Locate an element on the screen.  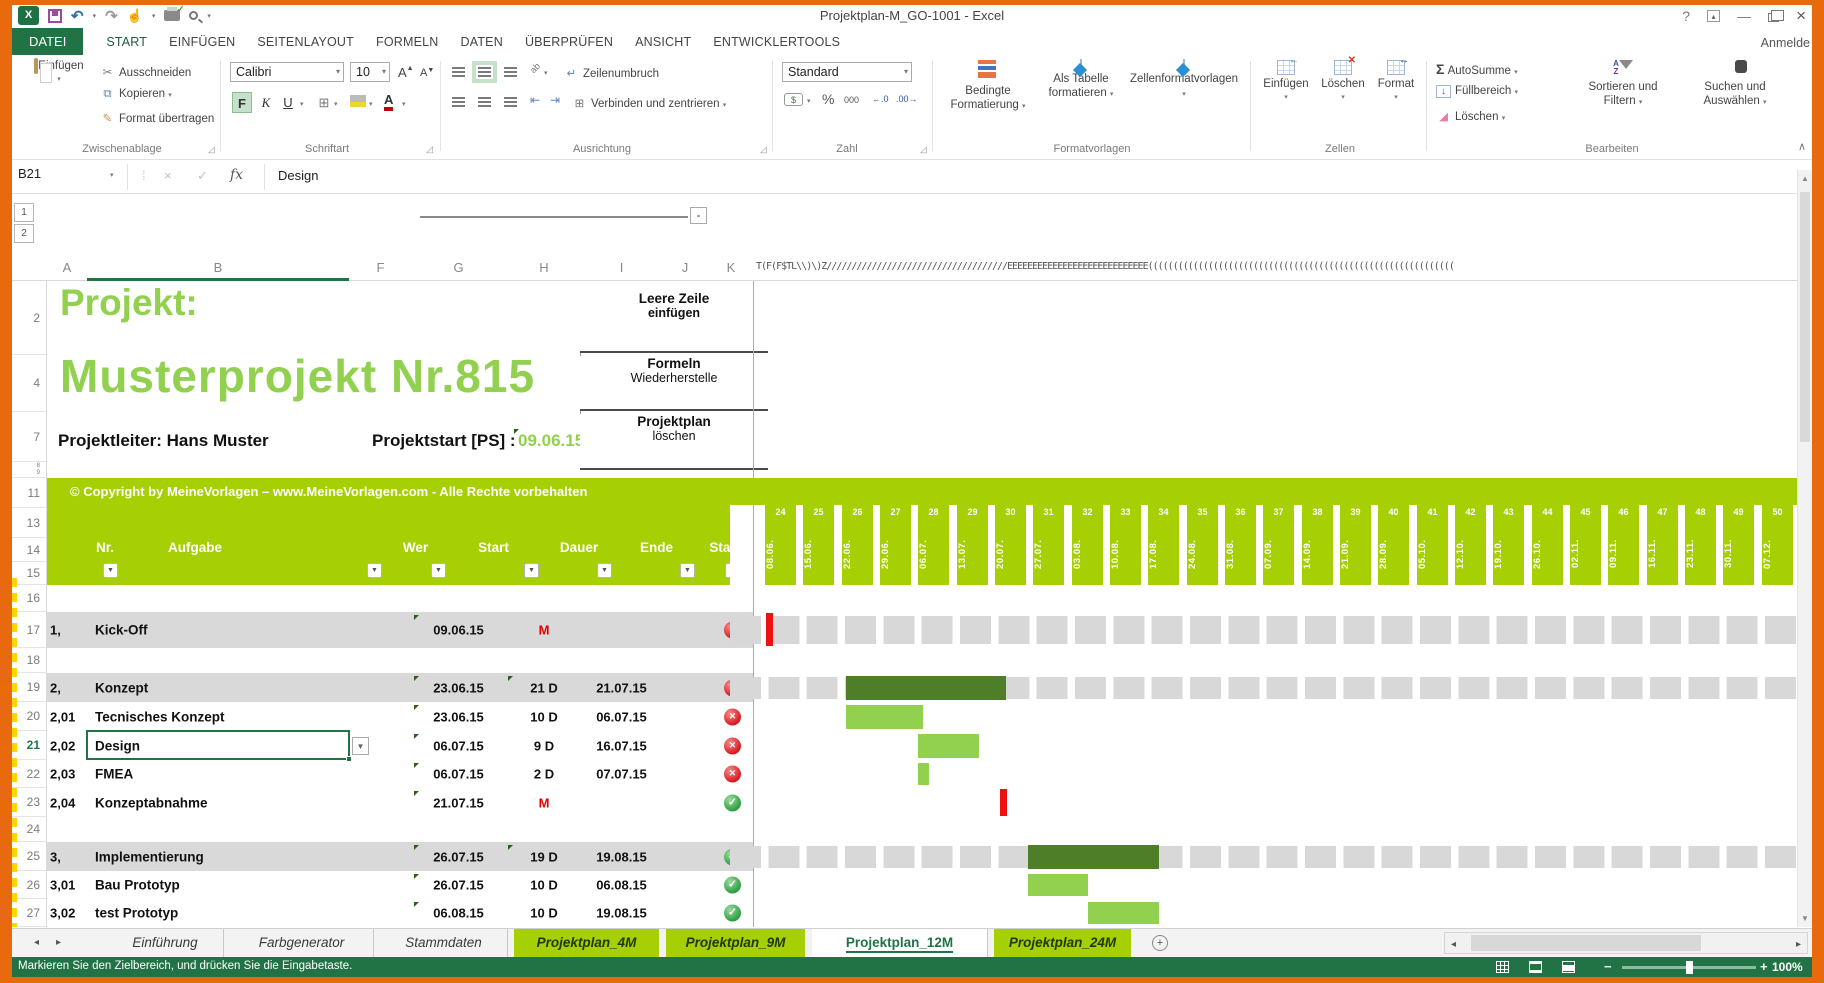
active-cell-selection is located at coordinates (219, 746).